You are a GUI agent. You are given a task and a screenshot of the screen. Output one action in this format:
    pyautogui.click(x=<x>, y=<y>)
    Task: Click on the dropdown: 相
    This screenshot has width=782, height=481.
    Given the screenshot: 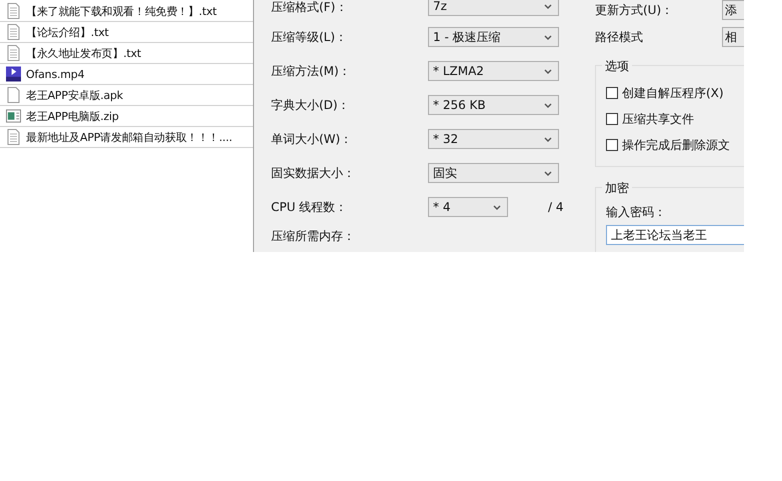 What is the action you would take?
    pyautogui.click(x=733, y=37)
    